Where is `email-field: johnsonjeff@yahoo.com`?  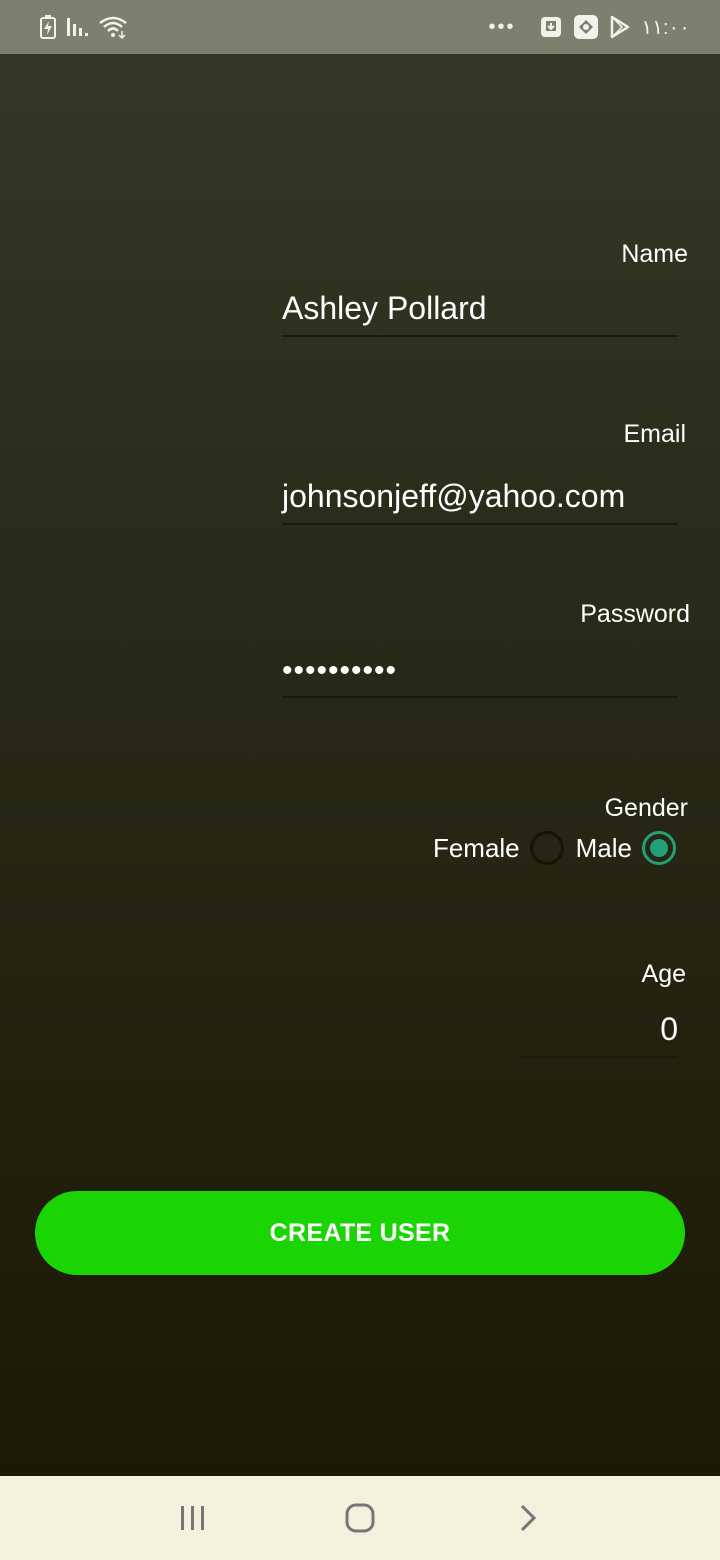 email-field: johnsonjeff@yahoo.com is located at coordinates (480, 499).